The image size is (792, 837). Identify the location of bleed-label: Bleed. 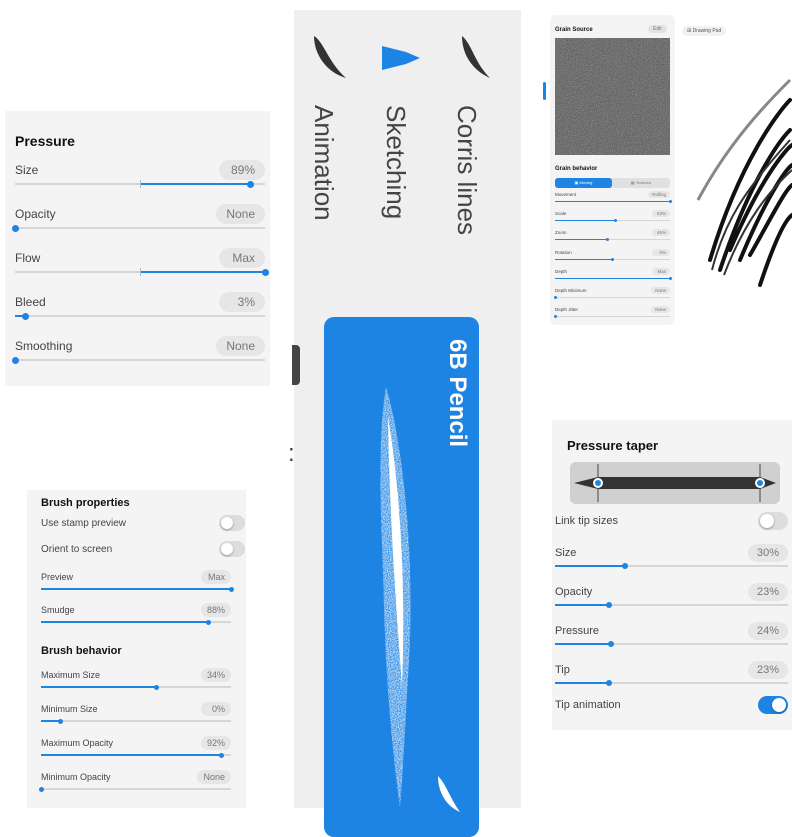
(30, 302).